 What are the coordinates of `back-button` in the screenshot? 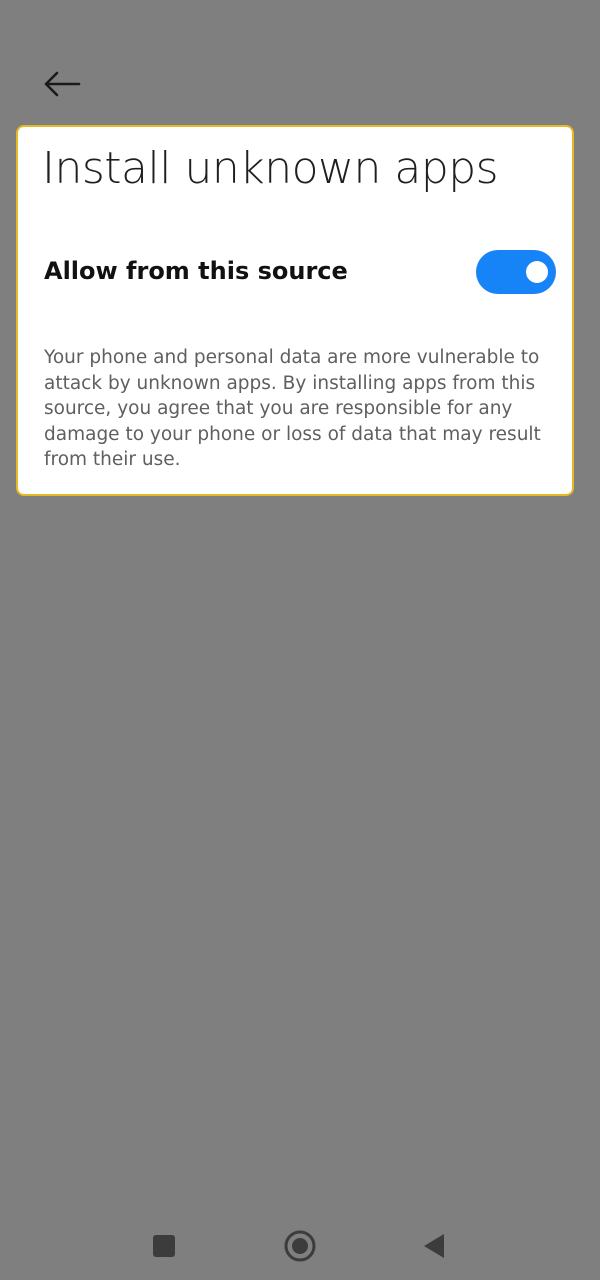 It's located at (62, 84).